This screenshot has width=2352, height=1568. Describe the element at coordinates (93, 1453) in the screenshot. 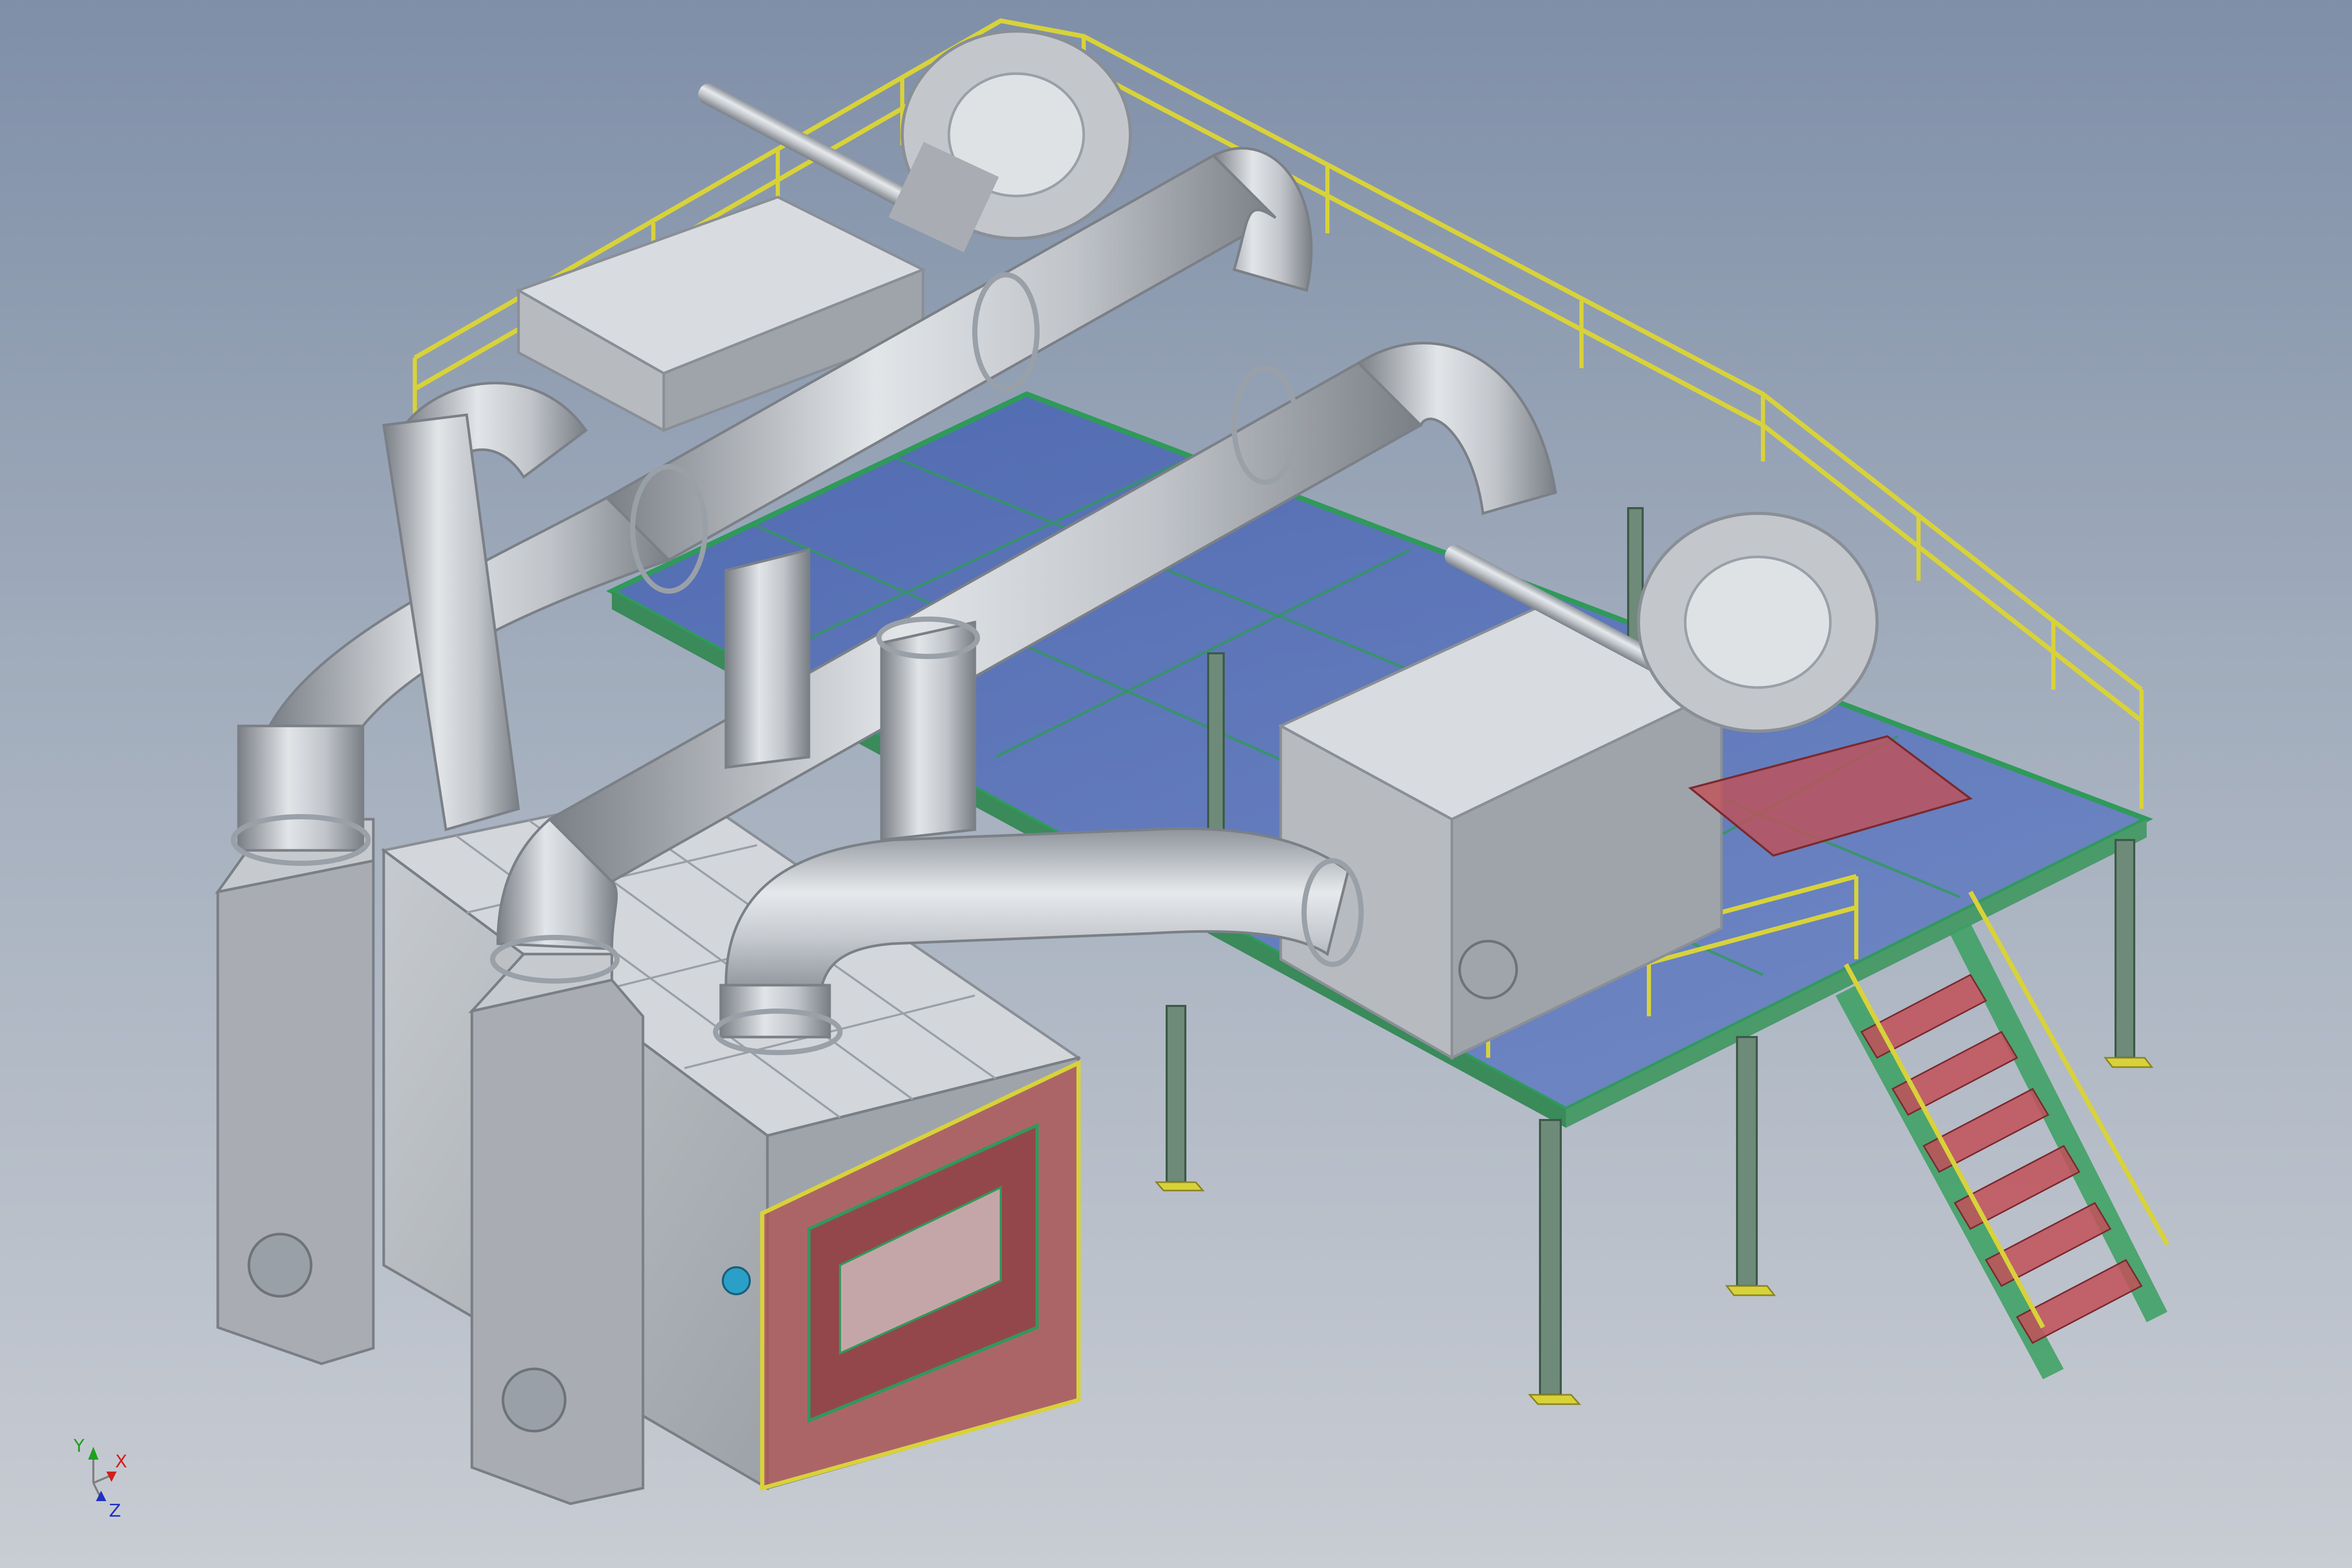

I see `y-axis-icon` at that location.